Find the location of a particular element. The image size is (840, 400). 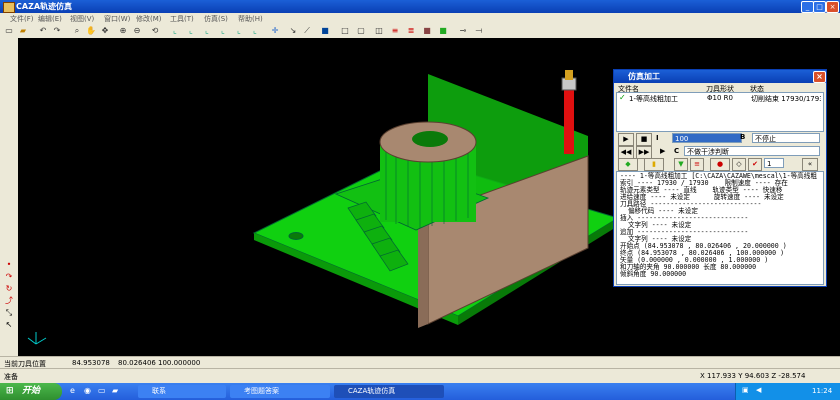

quicklaunch-folder-icon: ▰ is located at coordinates (115, 390).